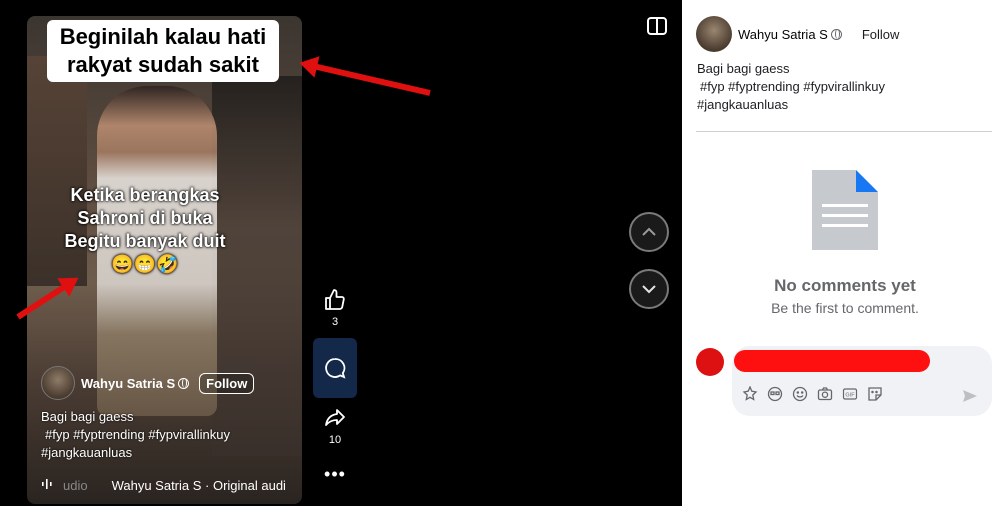 This screenshot has height=506, width=992. I want to click on reel-actions: 3 10 •••, so click(335, 386).